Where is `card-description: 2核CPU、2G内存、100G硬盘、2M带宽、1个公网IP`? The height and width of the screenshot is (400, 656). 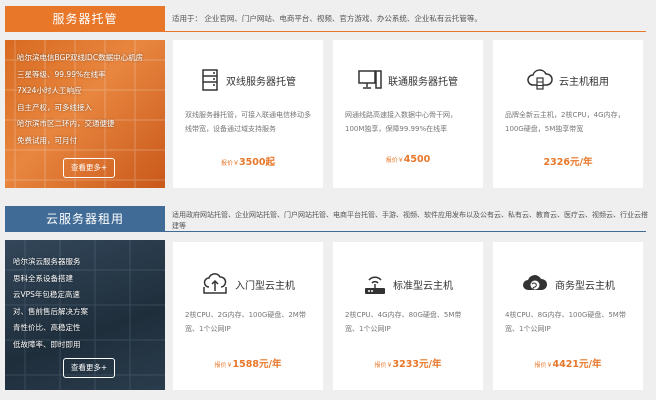
card-description: 2核CPU、2G内存、100G硬盘、2M带宽、1个公网IP is located at coordinates (245, 322).